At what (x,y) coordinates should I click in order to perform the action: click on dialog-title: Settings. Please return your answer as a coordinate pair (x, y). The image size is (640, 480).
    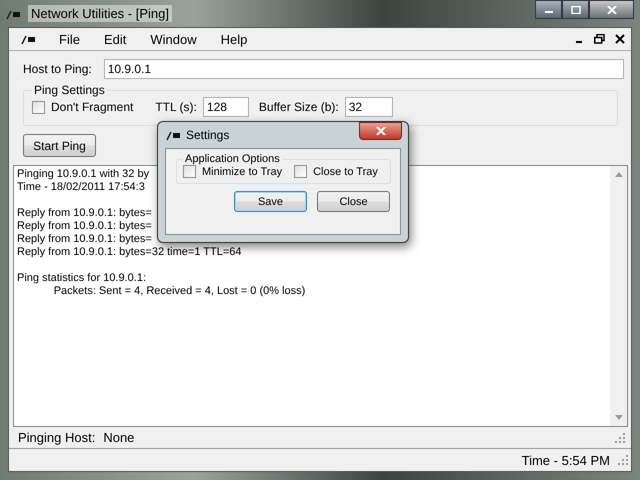
    Looking at the image, I should click on (208, 135).